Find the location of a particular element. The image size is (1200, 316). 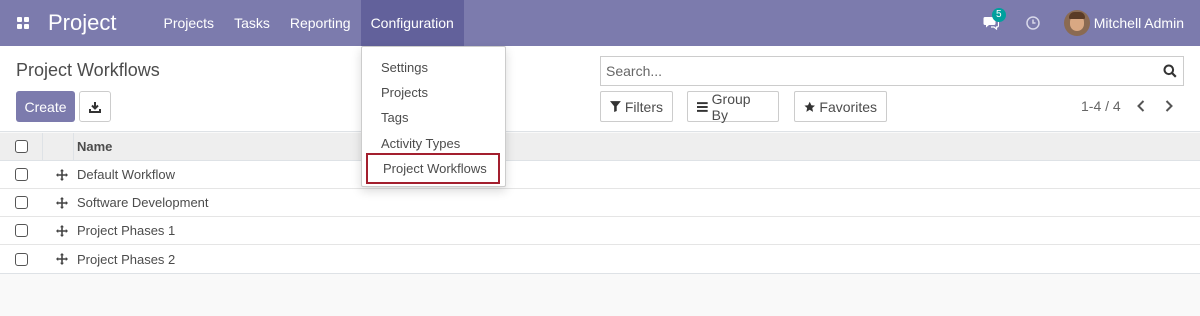

filters-button: Filters is located at coordinates (636, 106).